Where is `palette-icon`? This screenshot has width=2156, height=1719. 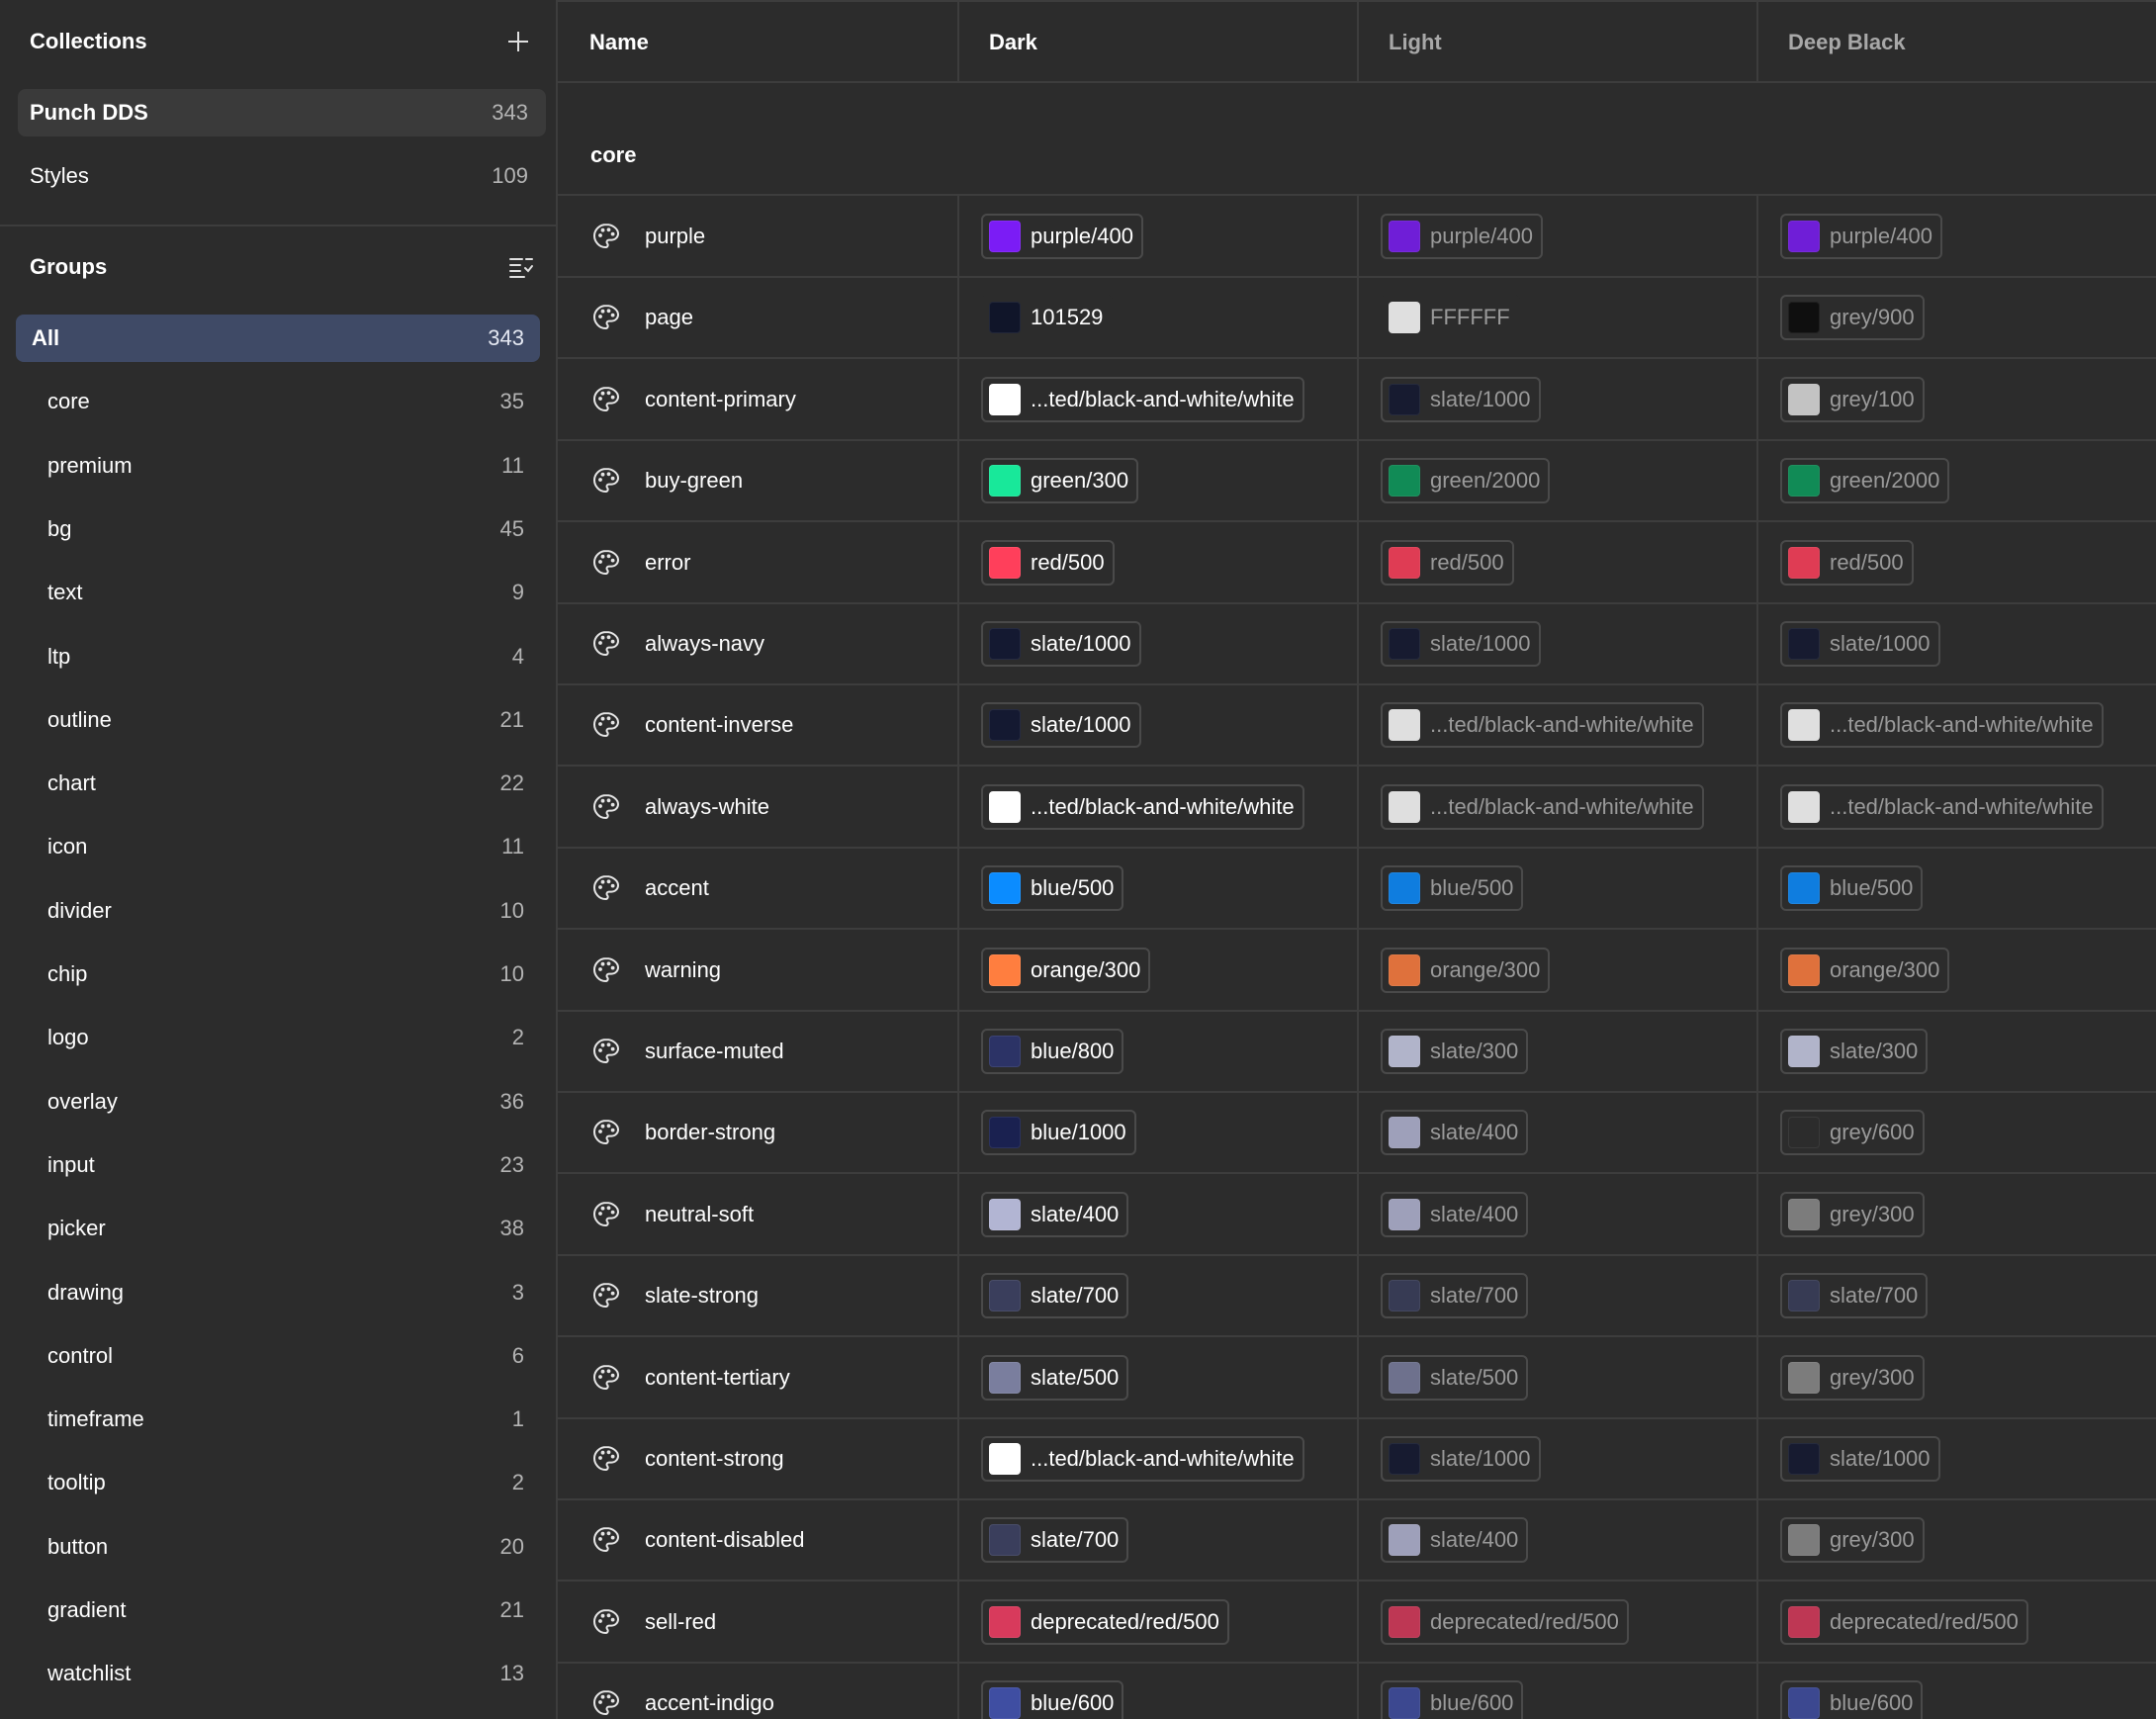
palette-icon is located at coordinates (606, 888).